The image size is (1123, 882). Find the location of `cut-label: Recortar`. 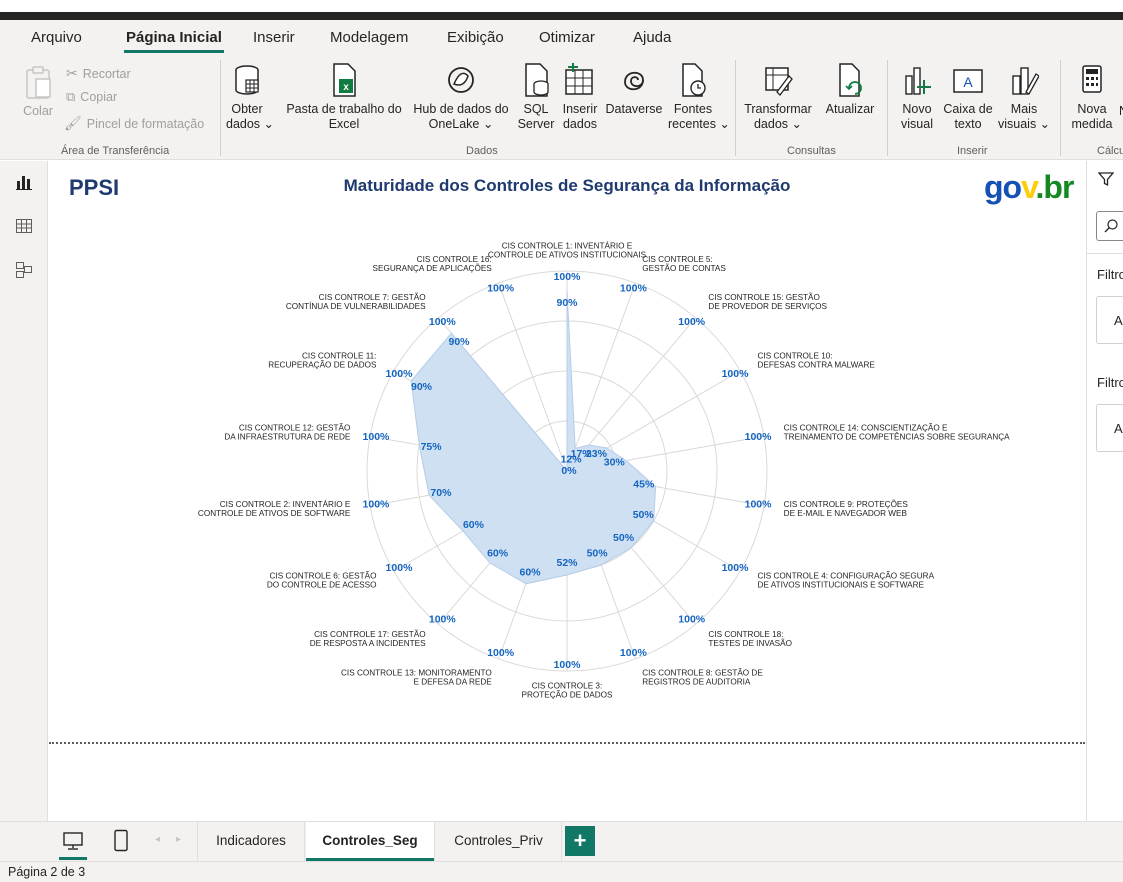

cut-label: Recortar is located at coordinates (106, 73).